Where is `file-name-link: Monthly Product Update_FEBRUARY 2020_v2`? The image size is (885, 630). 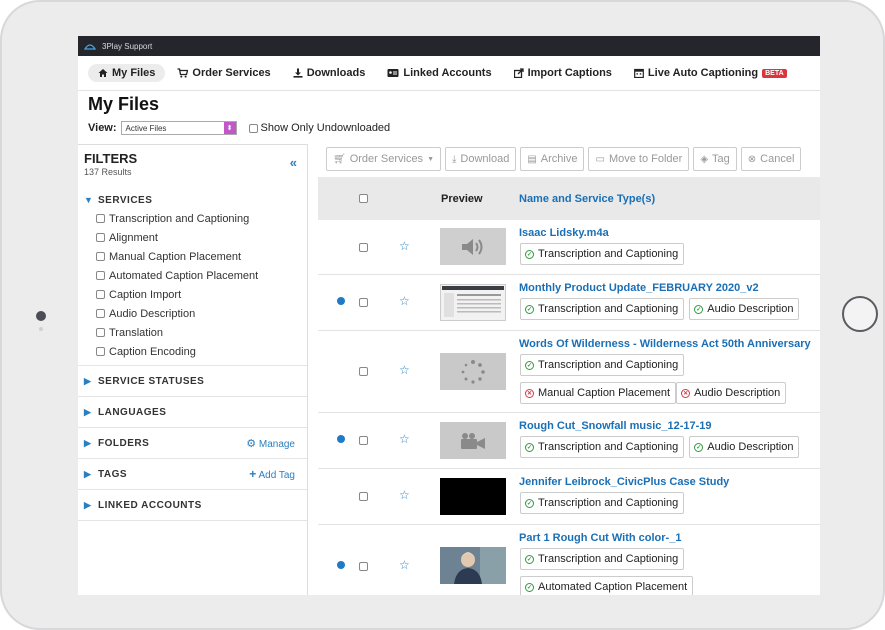 file-name-link: Monthly Product Update_FEBRUARY 2020_v2 is located at coordinates (639, 288).